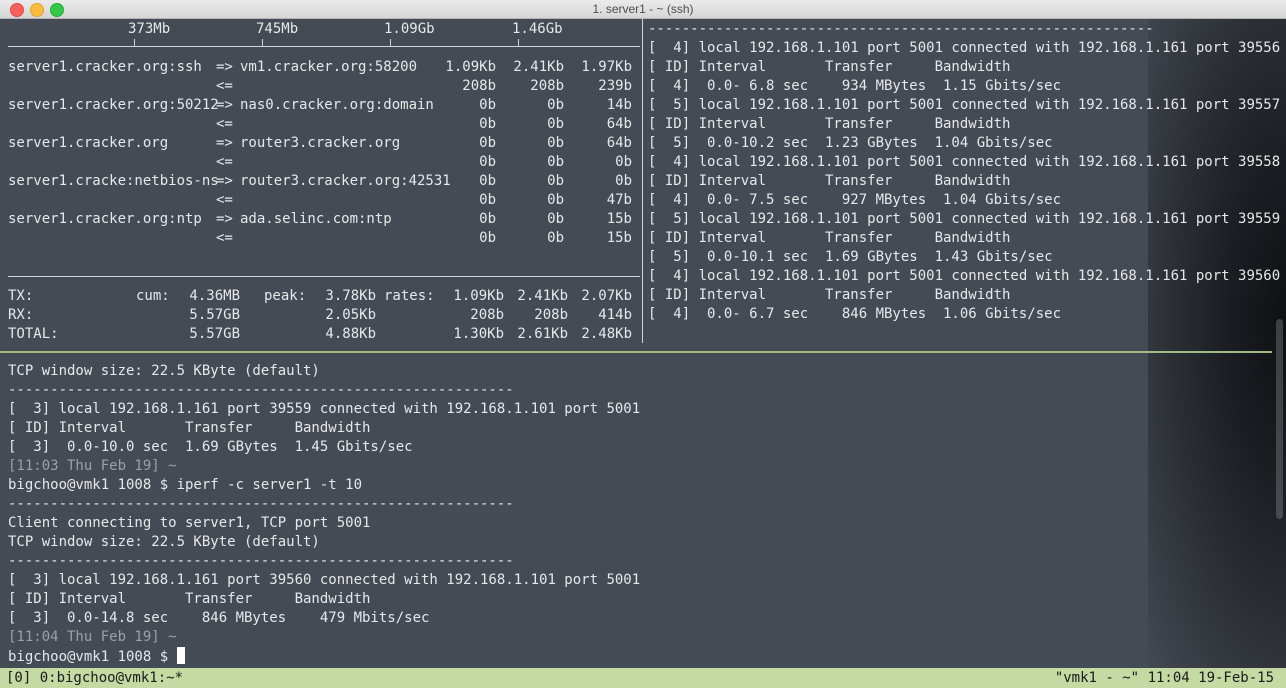 This screenshot has height=688, width=1286. Describe the element at coordinates (350, 296) in the screenshot. I see `tx-peak: 3.78Kb` at that location.